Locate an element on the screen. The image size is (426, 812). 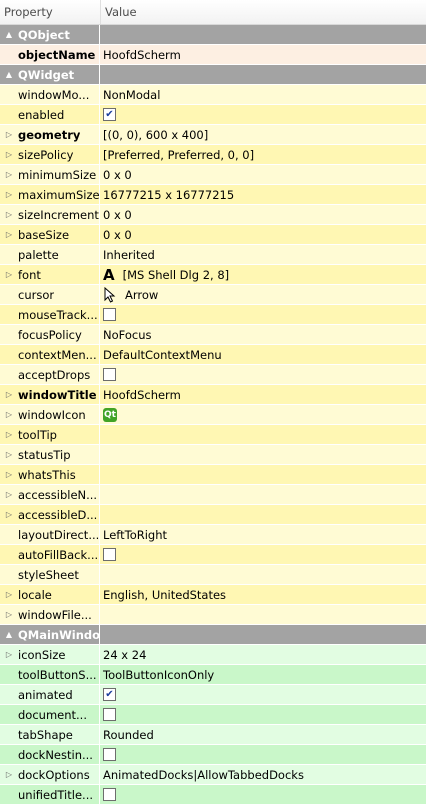
row-cursor: cursor Arrow is located at coordinates (213, 295).